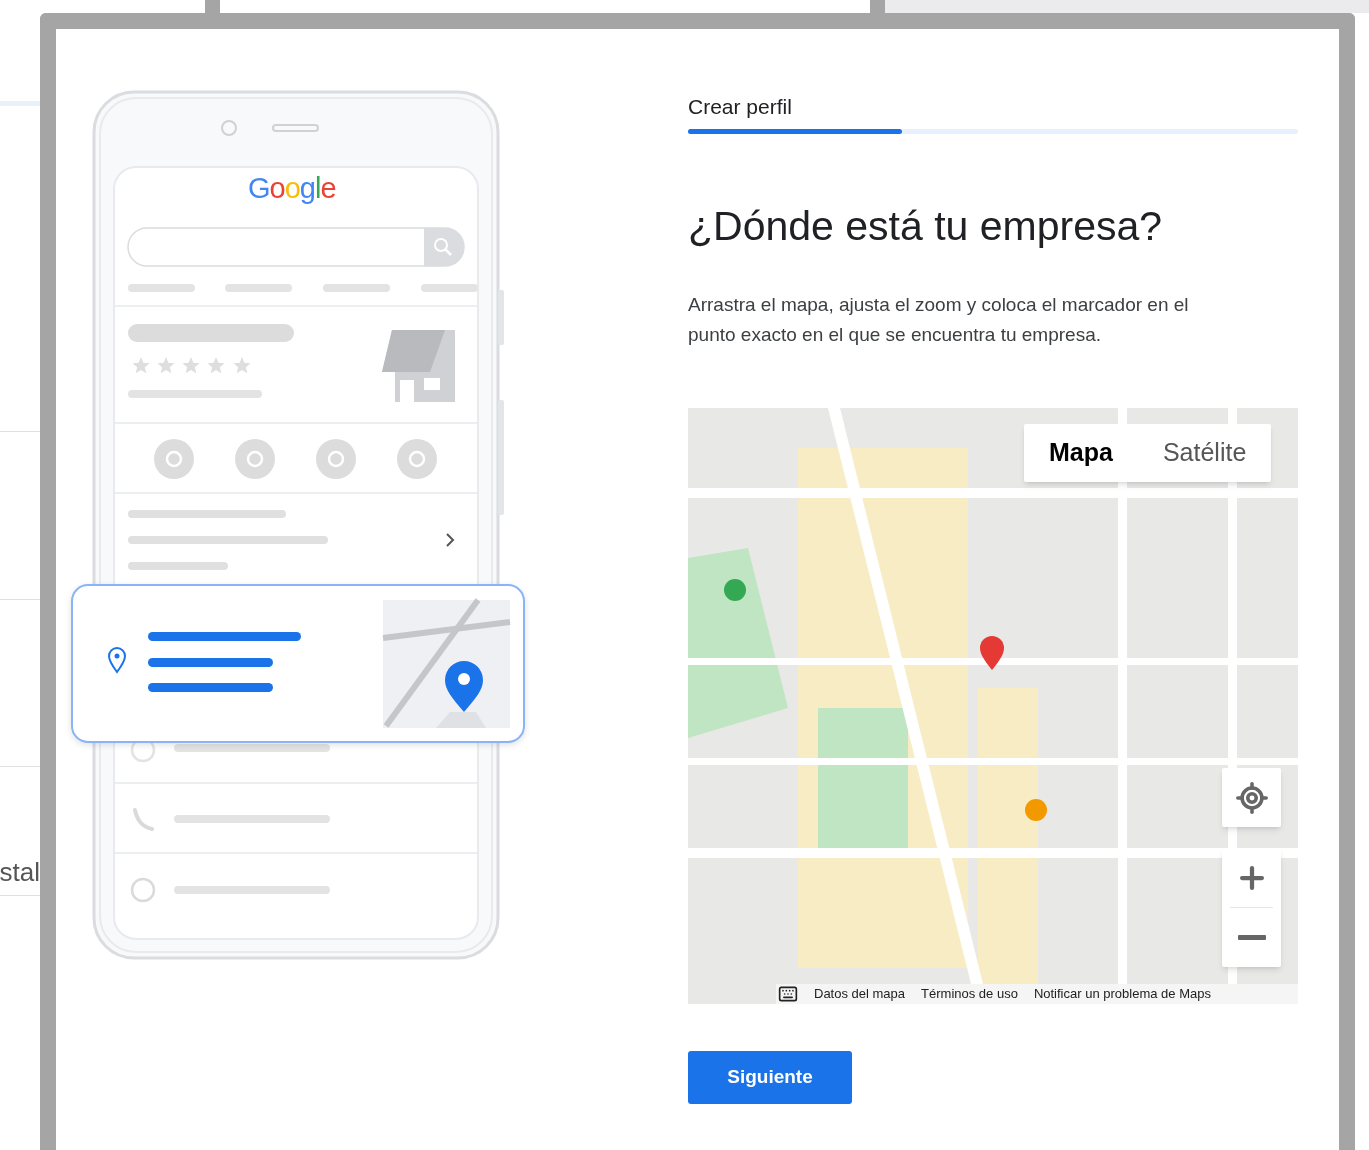 The width and height of the screenshot is (1369, 1150). I want to click on page-heading: ¿Dónde está tu empresa?, so click(926, 226).